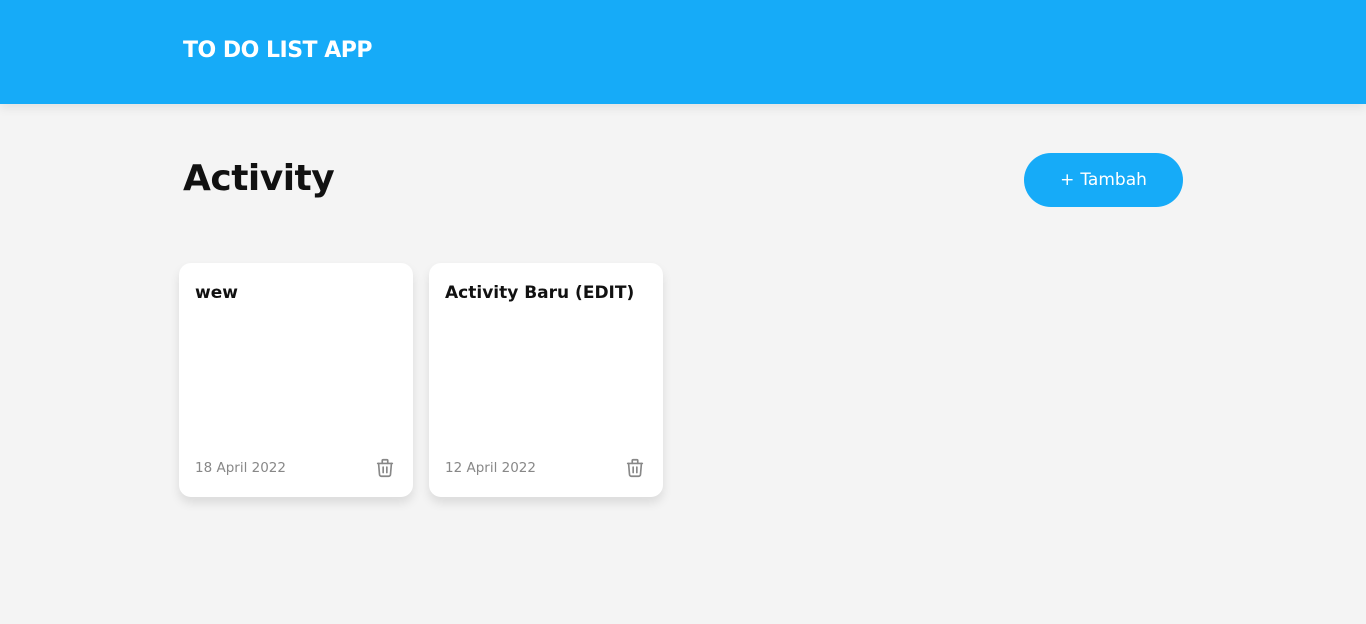 Image resolution: width=1366 pixels, height=624 pixels. Describe the element at coordinates (1113, 180) in the screenshot. I see `add-activity-button-label: Tambah` at that location.